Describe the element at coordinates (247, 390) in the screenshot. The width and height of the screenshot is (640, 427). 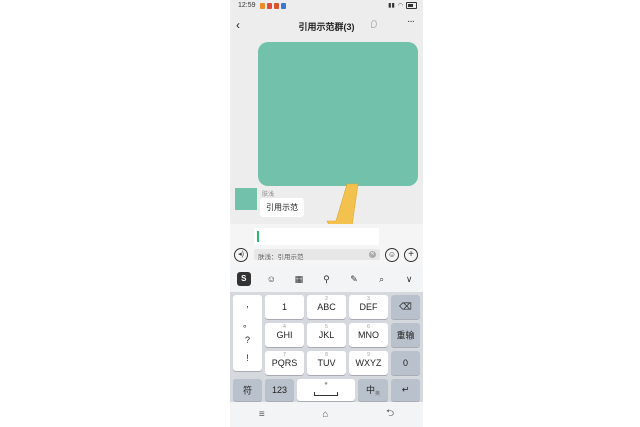
I see `symbol-key: 符` at that location.